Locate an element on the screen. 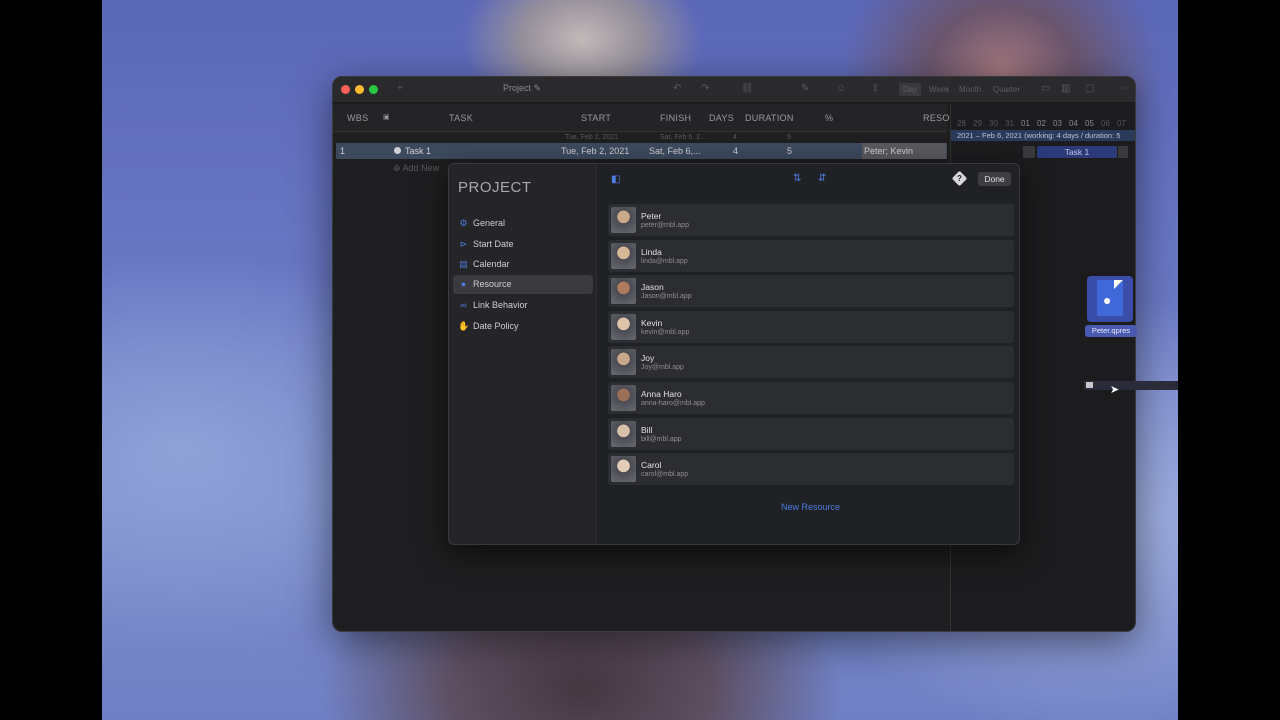  resource-row: Peter peter@mbl.app is located at coordinates (811, 220).